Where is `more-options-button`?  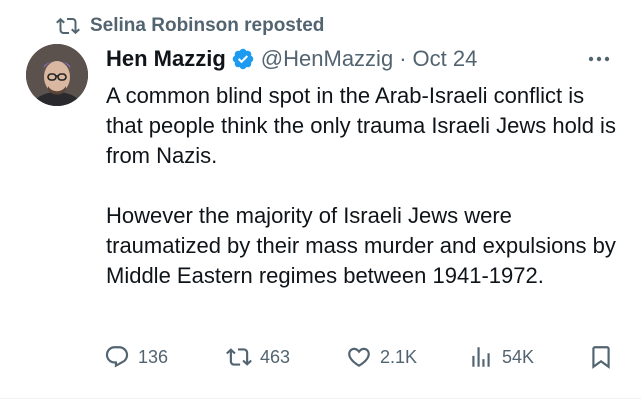 more-options-button is located at coordinates (599, 59).